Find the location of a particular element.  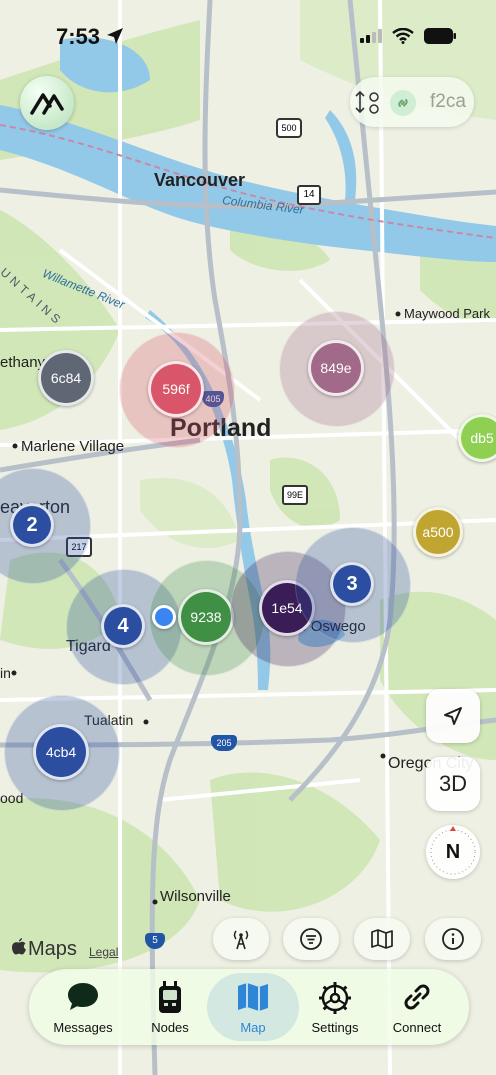

antenna-icon is located at coordinates (241, 940).